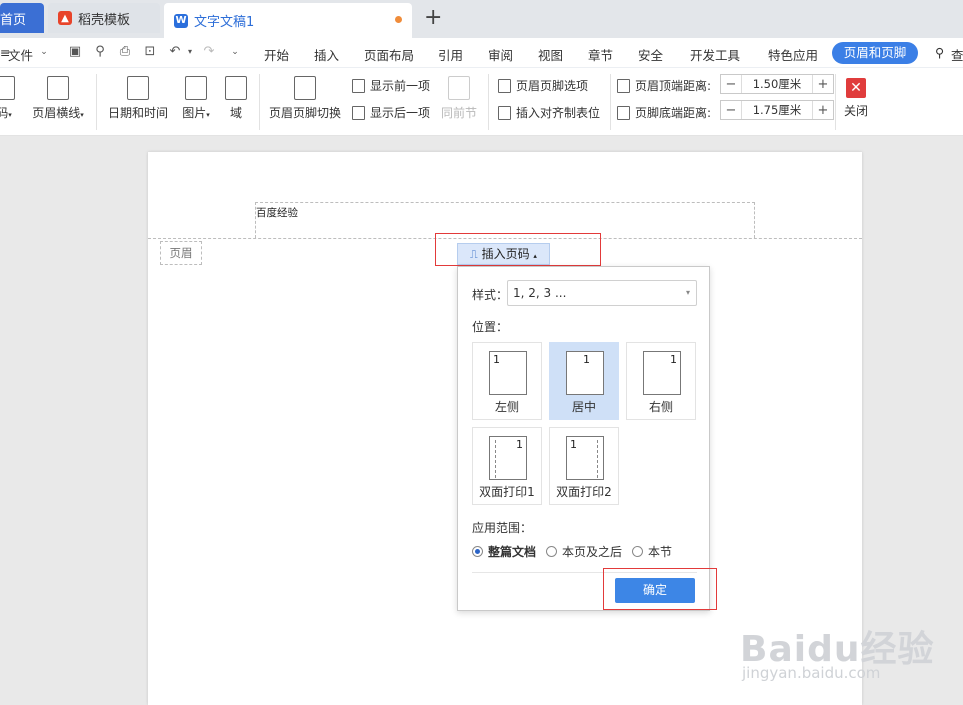  I want to click on align-tab-icon, so click(504, 112).